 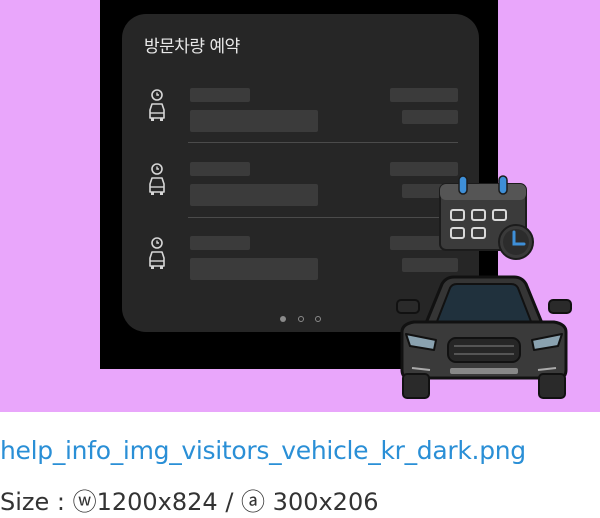 What do you see at coordinates (486, 217) in the screenshot?
I see `calendar-clock-icon` at bounding box center [486, 217].